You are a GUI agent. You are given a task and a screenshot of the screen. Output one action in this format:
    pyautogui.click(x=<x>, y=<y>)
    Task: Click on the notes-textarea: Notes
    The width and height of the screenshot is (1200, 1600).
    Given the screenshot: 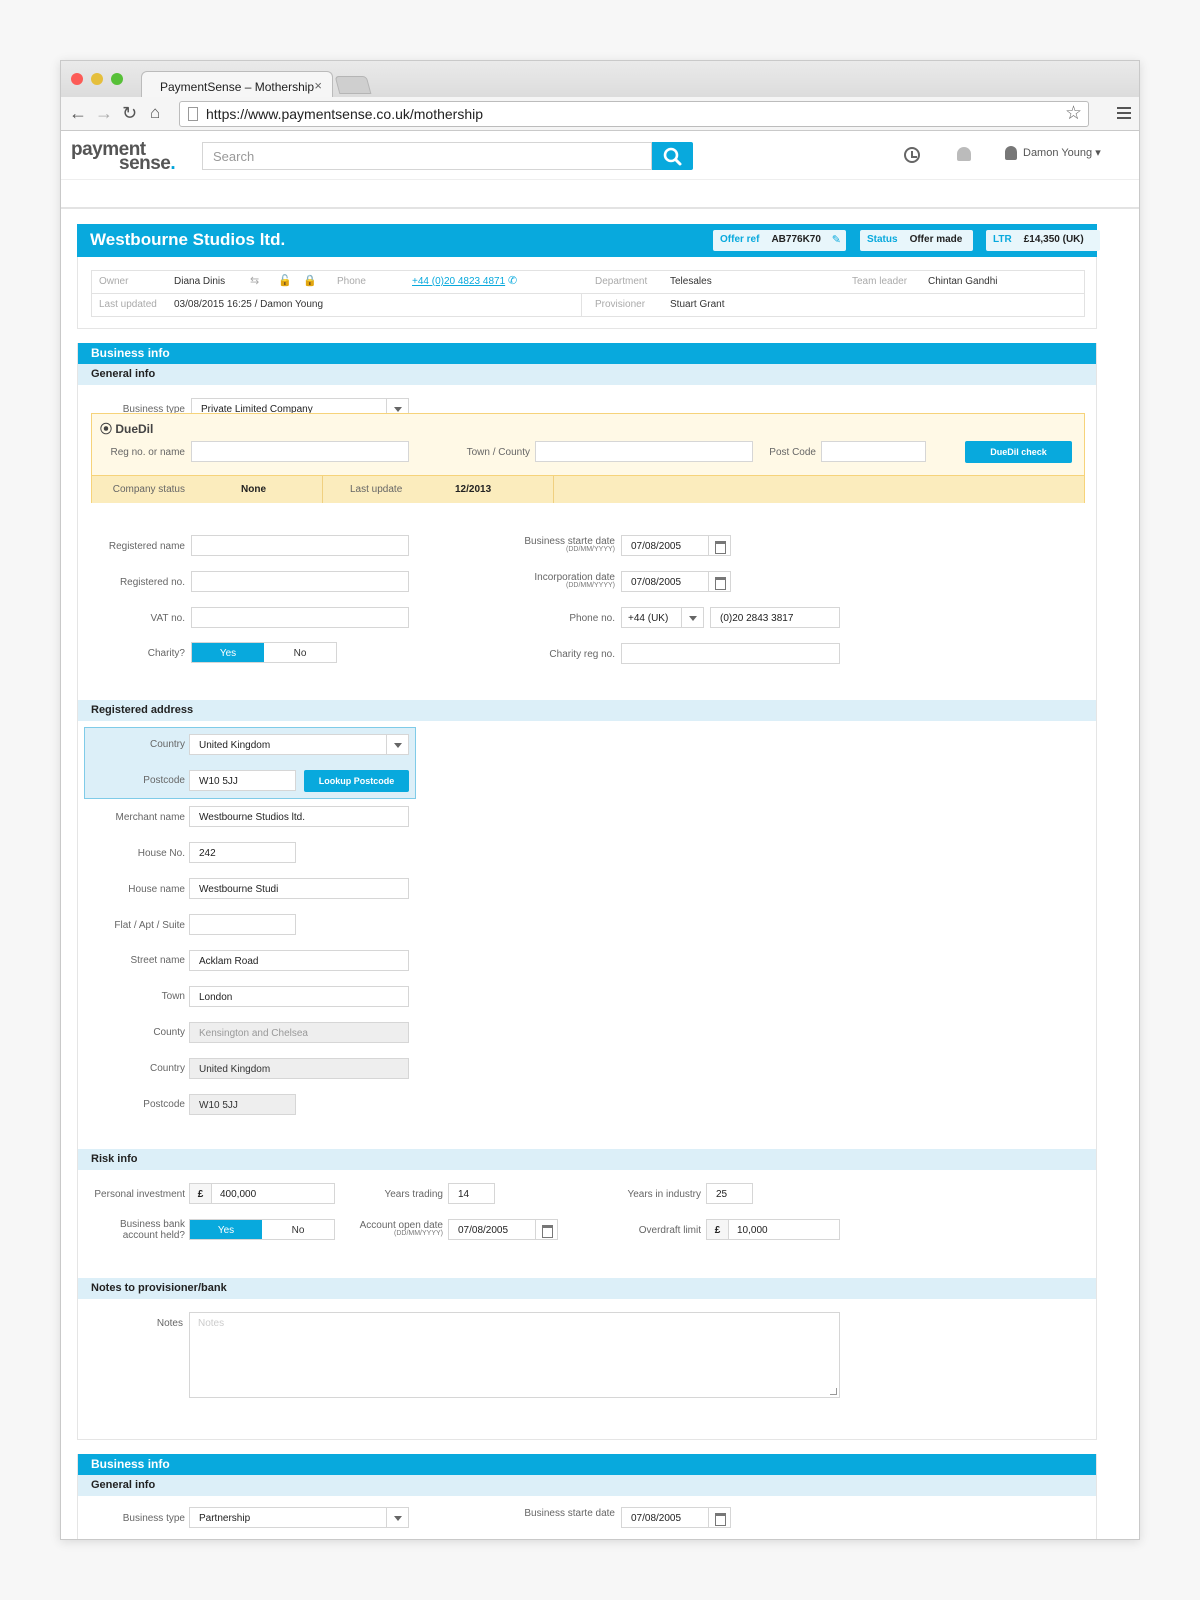 What is the action you would take?
    pyautogui.click(x=514, y=1355)
    